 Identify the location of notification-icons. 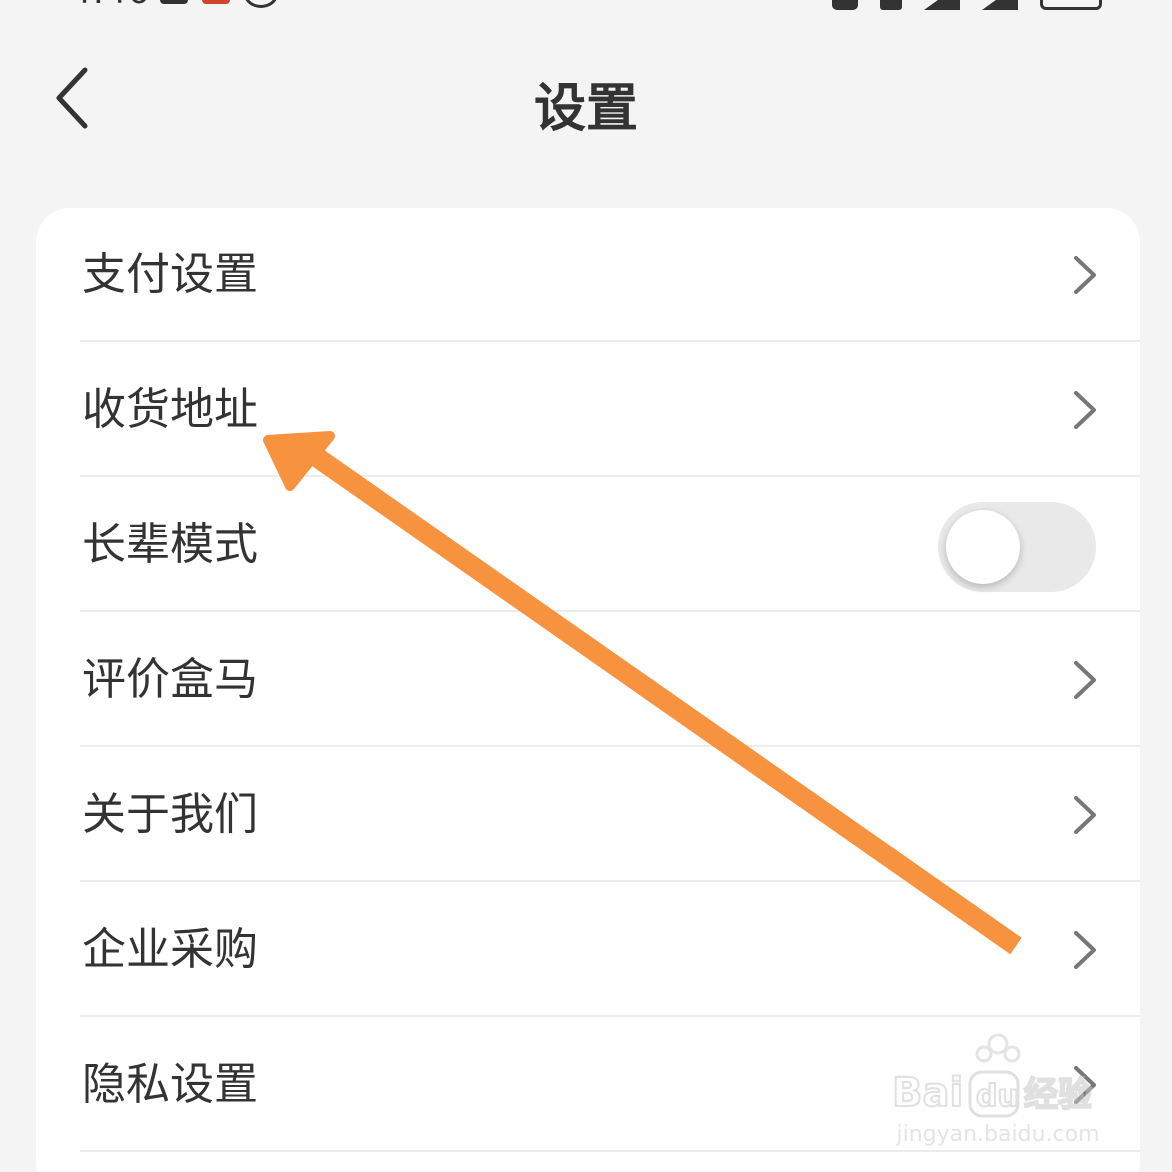
(219, 4).